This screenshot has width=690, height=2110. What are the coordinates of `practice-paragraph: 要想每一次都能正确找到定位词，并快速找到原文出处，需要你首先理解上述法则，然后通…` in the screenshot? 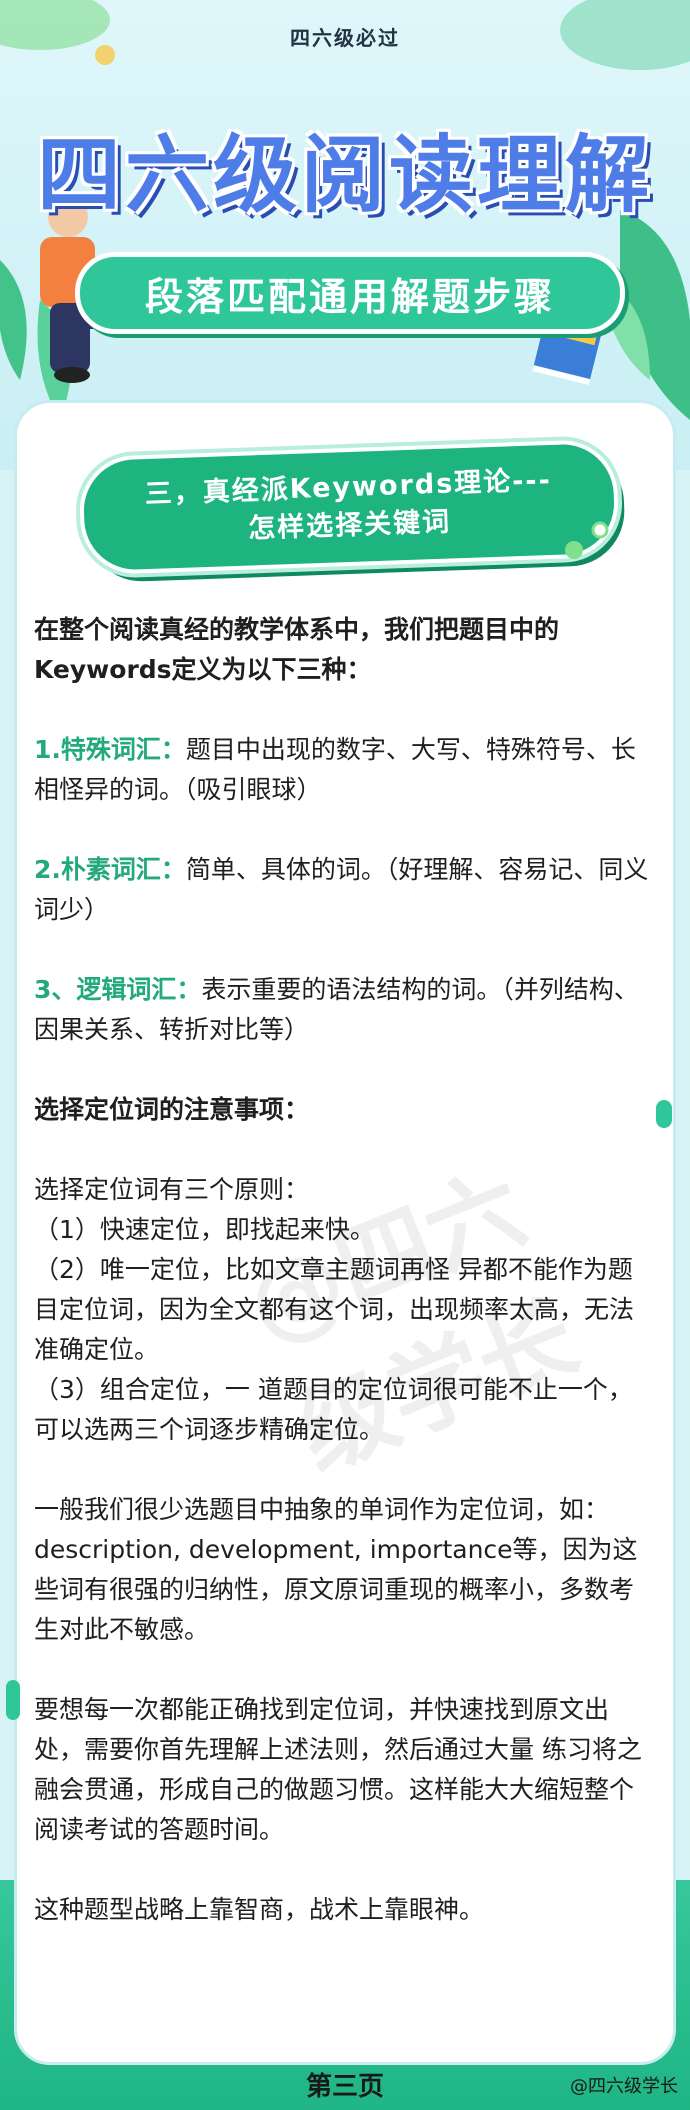 It's located at (338, 1769).